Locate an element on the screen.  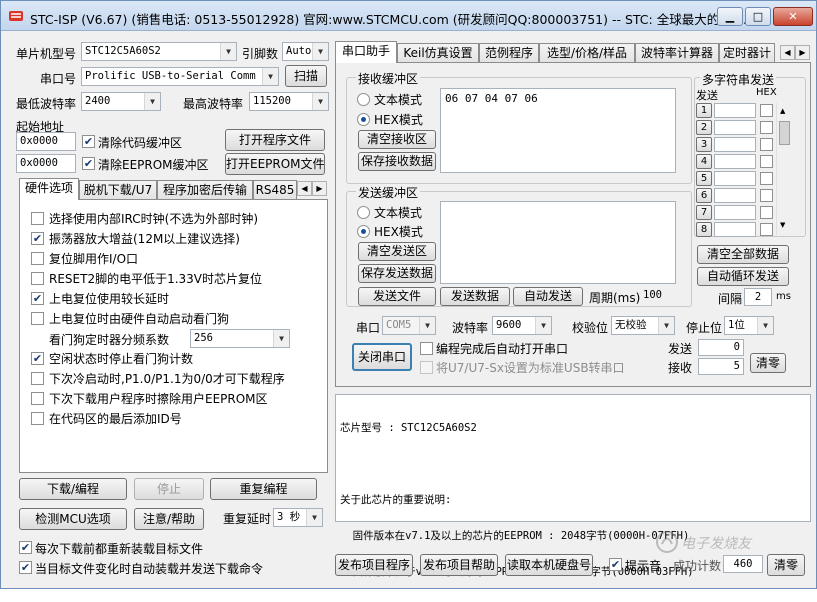
auto-send-button: 自动发送 is located at coordinates (548, 296).